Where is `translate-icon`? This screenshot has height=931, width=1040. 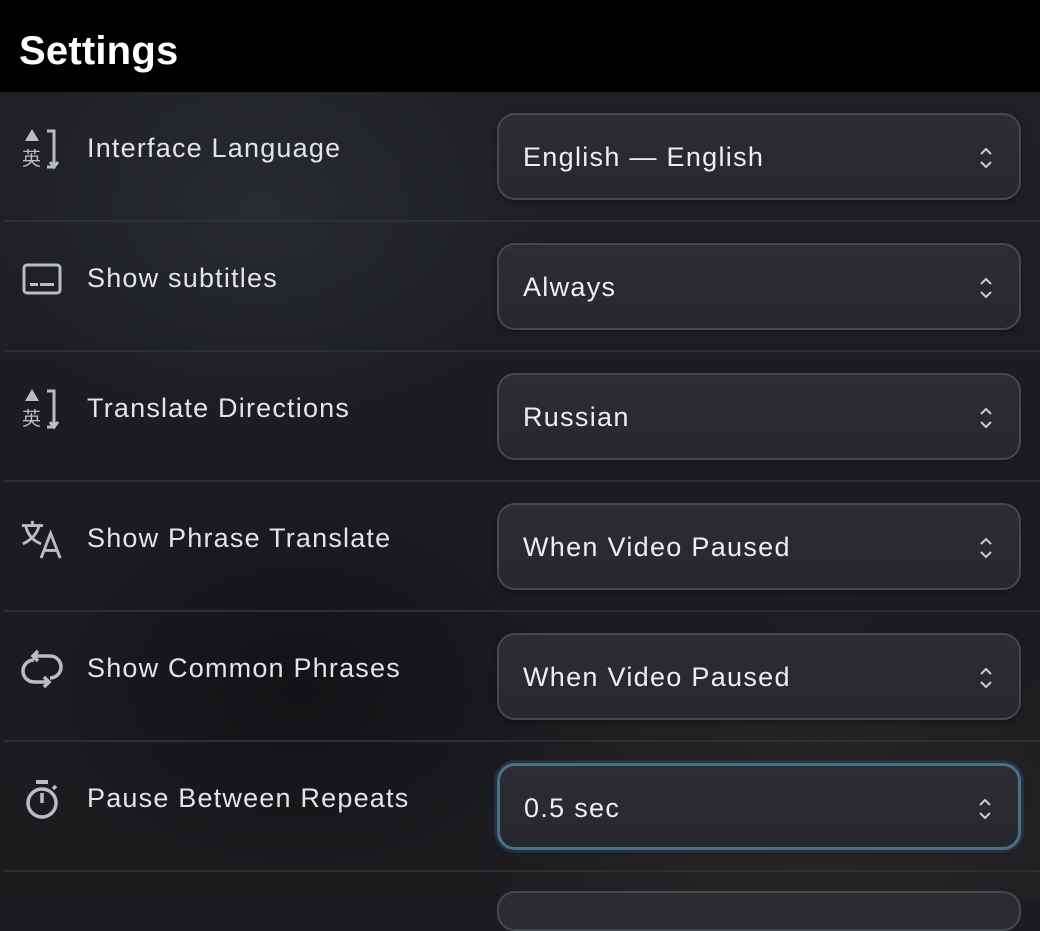
translate-icon is located at coordinates (42, 539).